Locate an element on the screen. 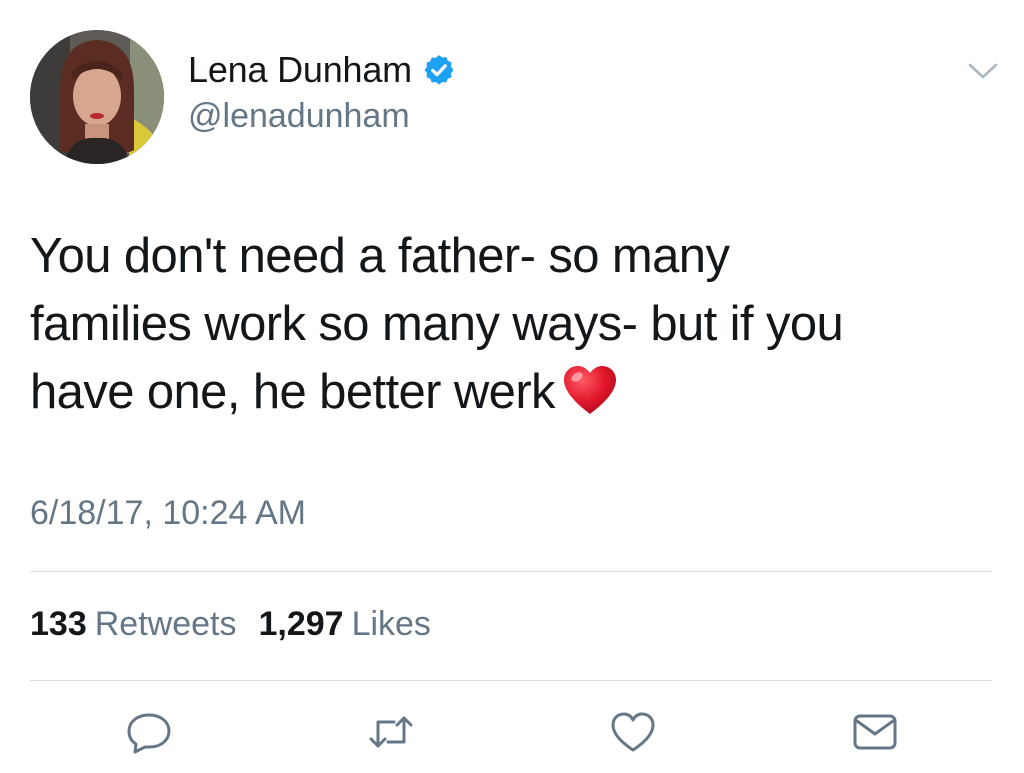 This screenshot has width=1024, height=773. avatar-photo is located at coordinates (97, 97).